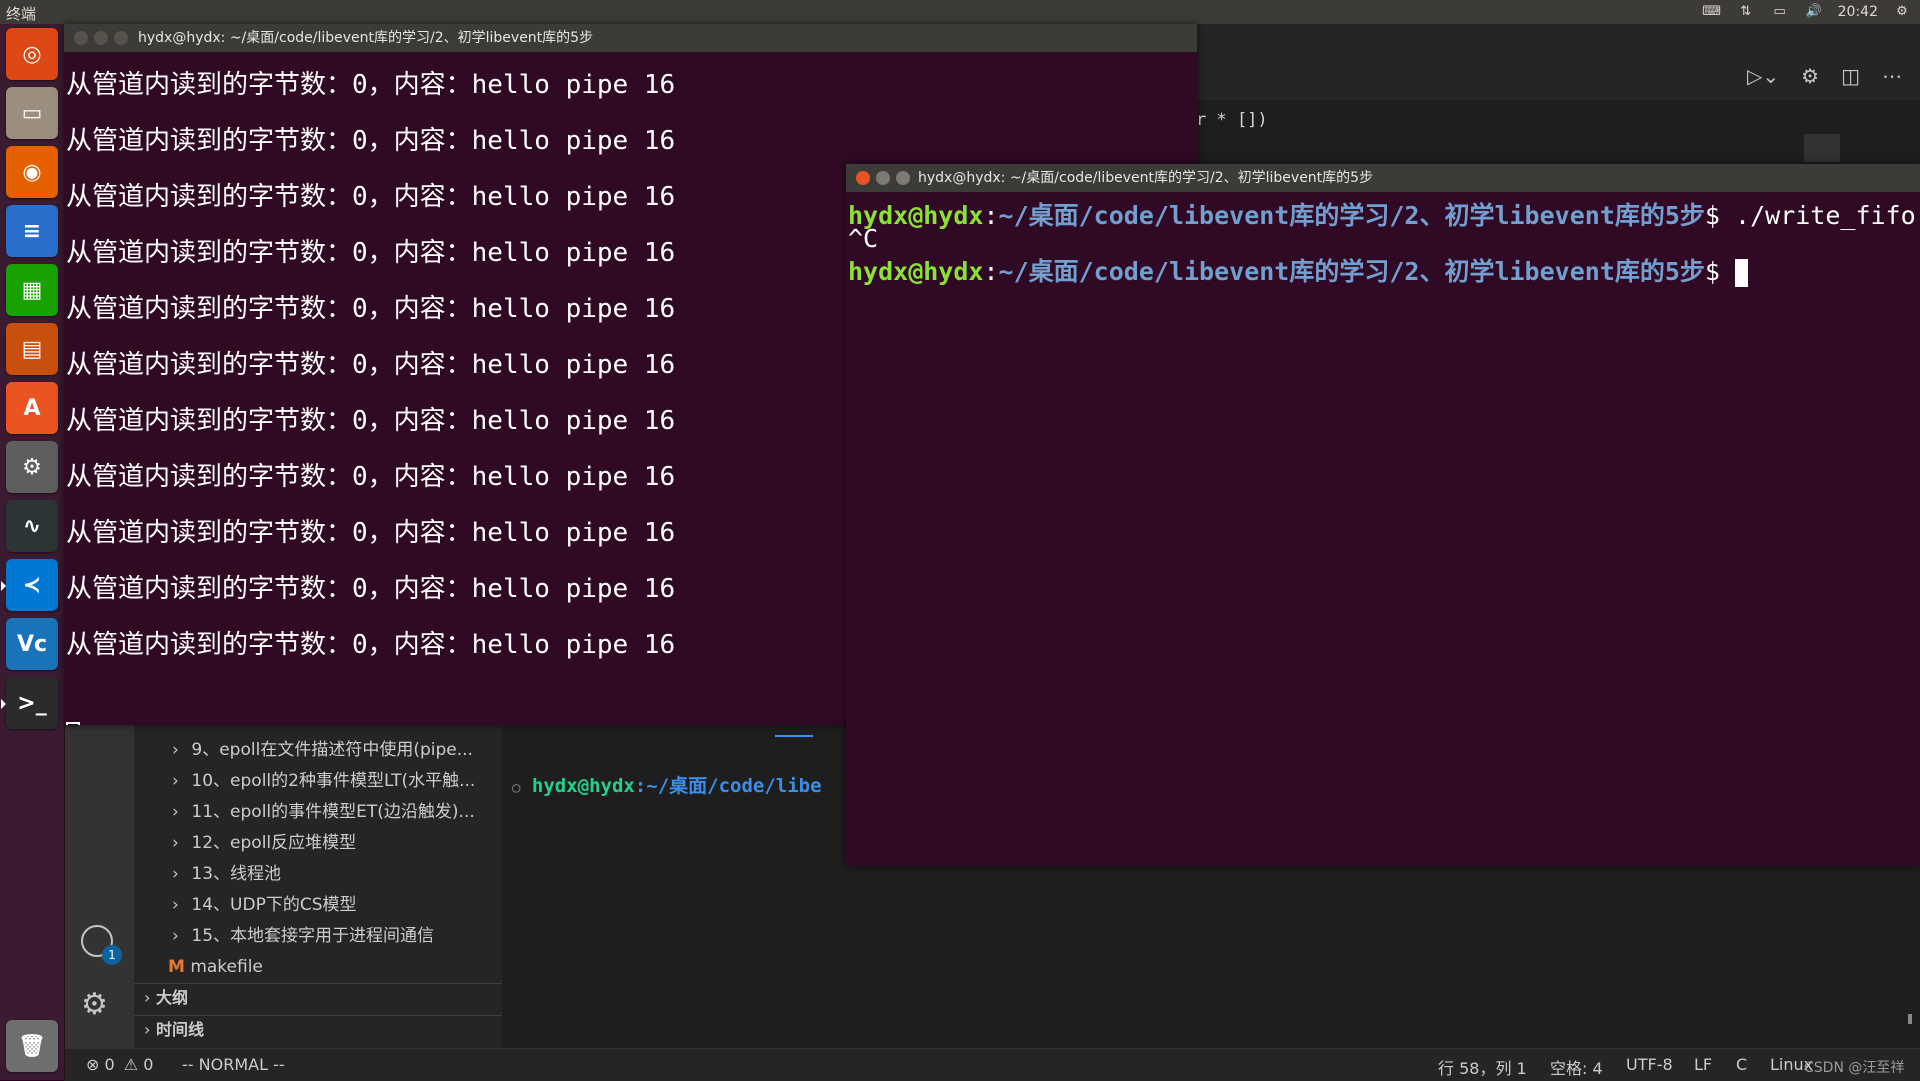 The height and width of the screenshot is (1081, 1920). Describe the element at coordinates (1910, 1019) in the screenshot. I see `panel-scrollbar` at that location.